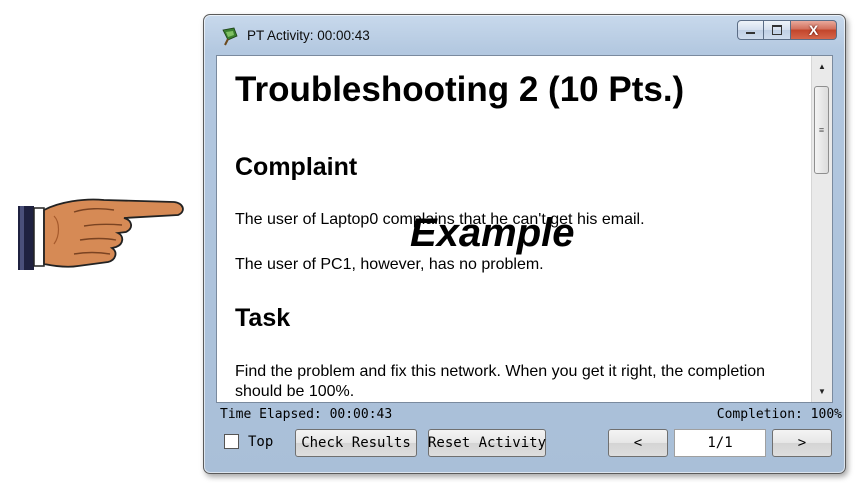 The width and height of the screenshot is (857, 483). I want to click on previous-page-button: <, so click(638, 443).